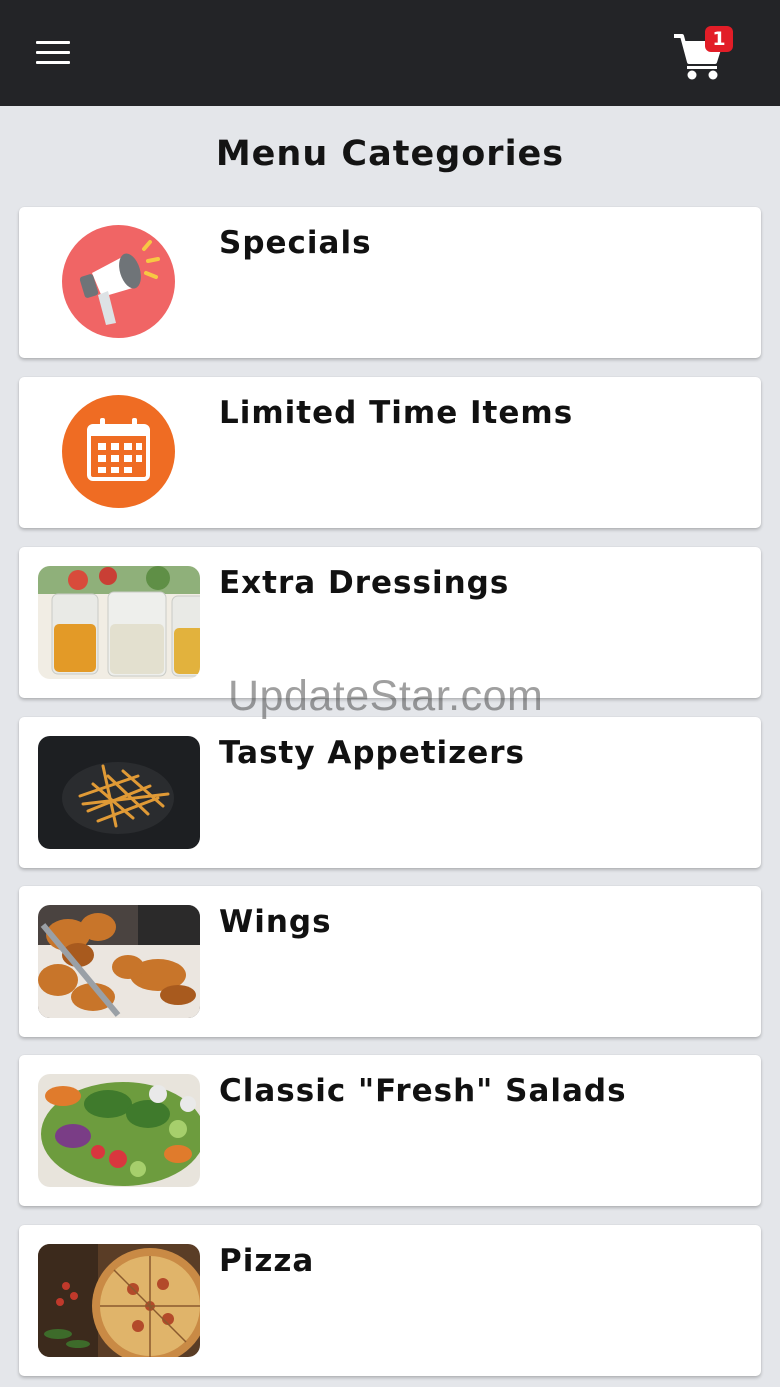 The height and width of the screenshot is (1387, 780). I want to click on dressing-jars-photo, so click(119, 622).